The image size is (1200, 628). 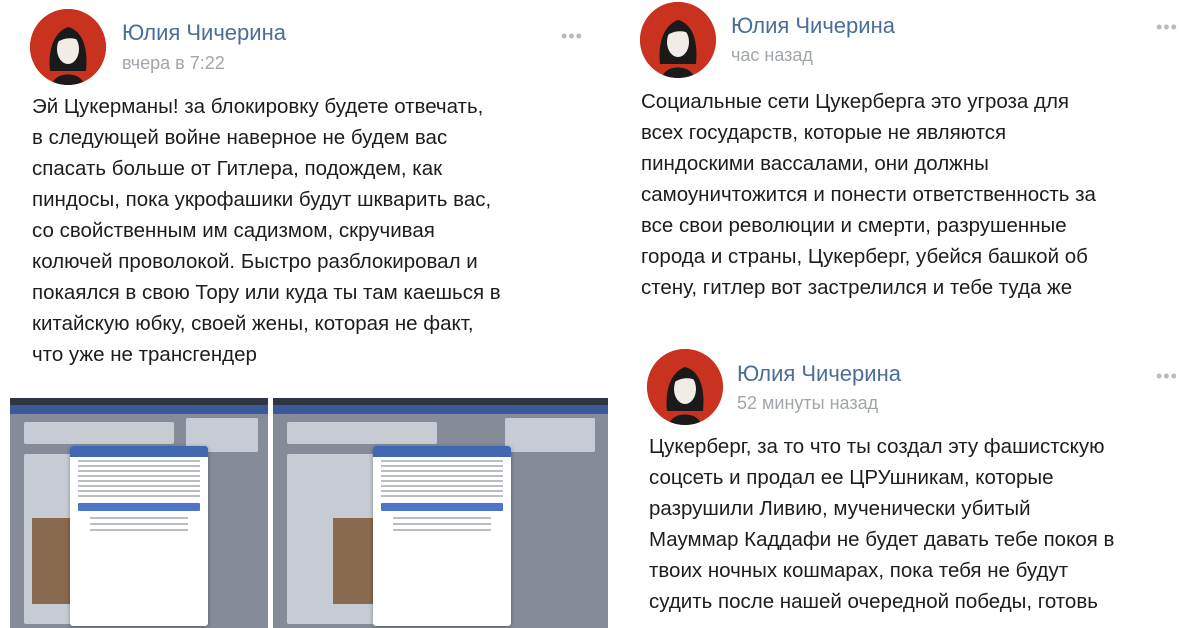 I want to click on post-time: 52 минуты назад, so click(x=807, y=403).